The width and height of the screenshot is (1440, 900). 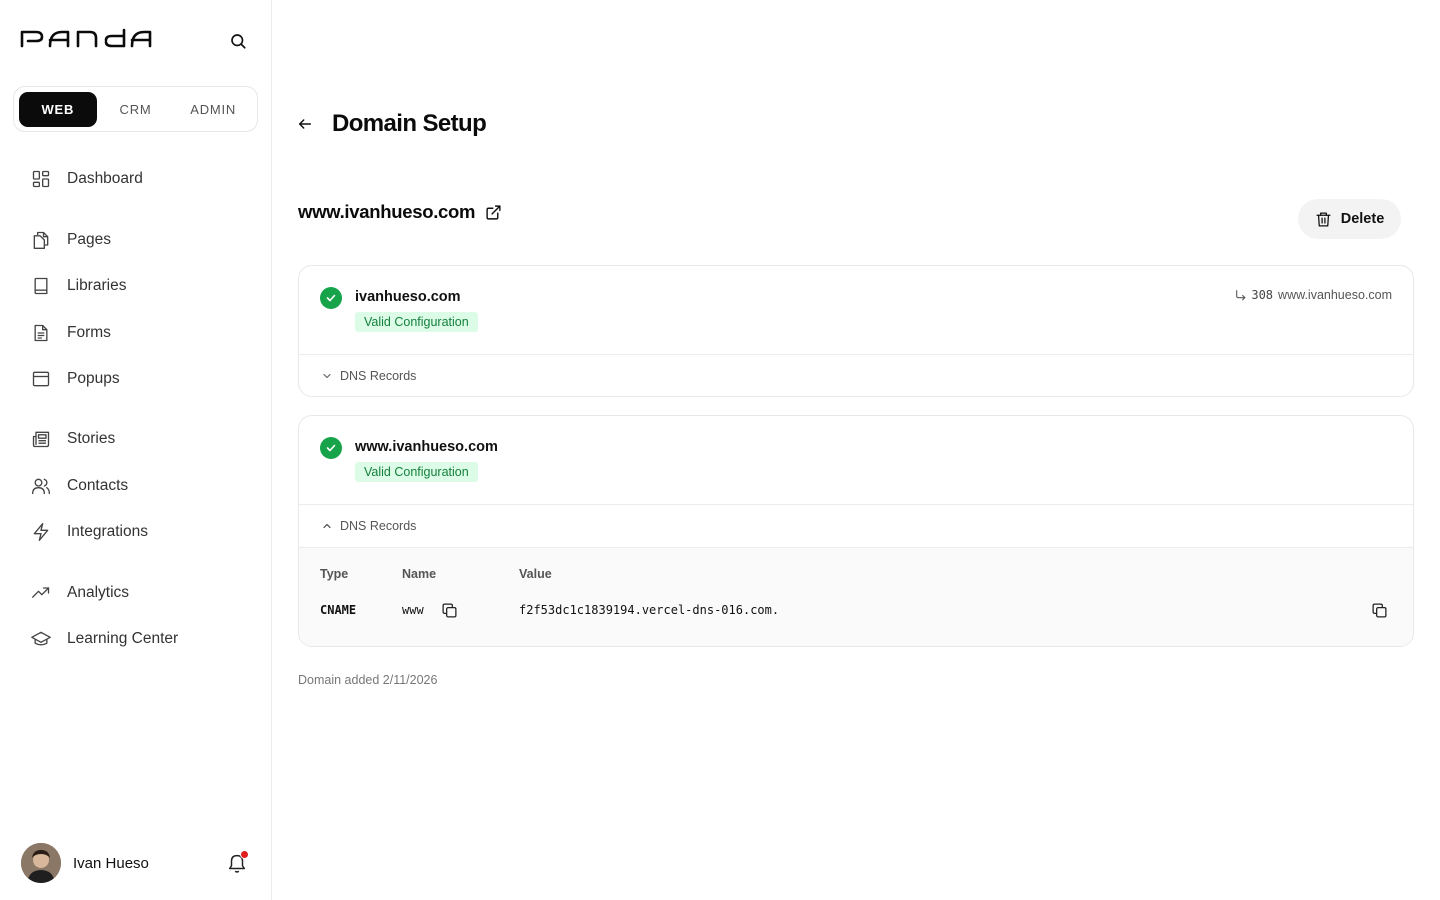 I want to click on search-icon, so click(x=238, y=41).